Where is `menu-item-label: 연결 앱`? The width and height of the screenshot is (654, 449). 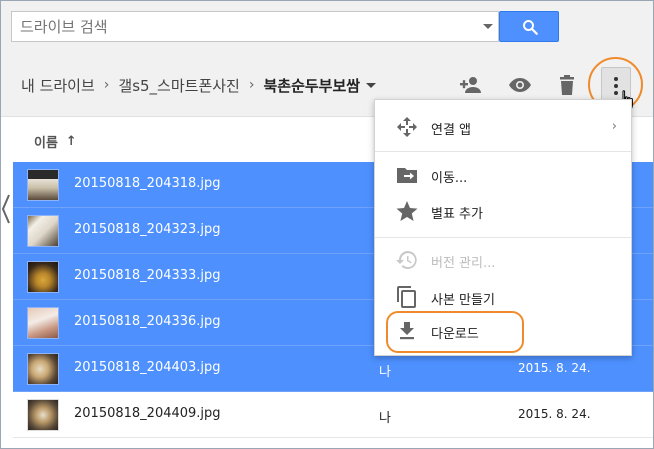 menu-item-label: 연결 앱 is located at coordinates (451, 130).